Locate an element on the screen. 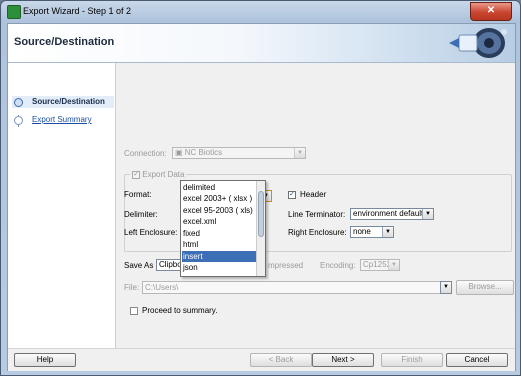 This screenshot has width=521, height=376. app-icon is located at coordinates (14, 12).